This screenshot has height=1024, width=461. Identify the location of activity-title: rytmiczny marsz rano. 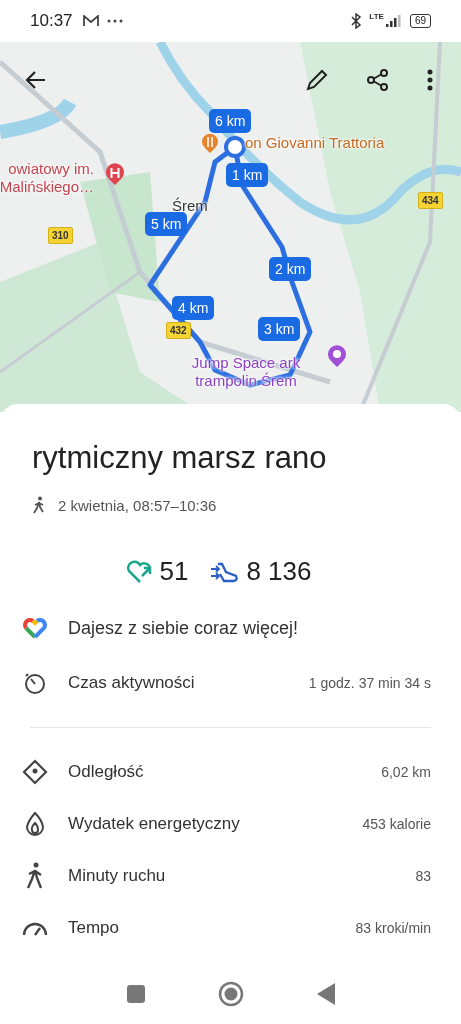
(179, 458).